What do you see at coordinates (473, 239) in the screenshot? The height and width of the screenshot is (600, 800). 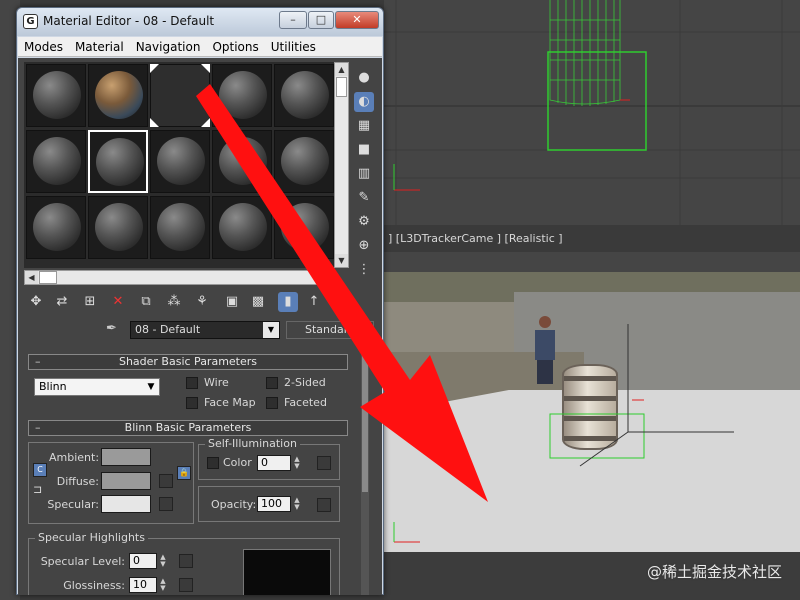 I see `viewport-label: ] [L3DTrackerCame ] [Realistic ]` at bounding box center [473, 239].